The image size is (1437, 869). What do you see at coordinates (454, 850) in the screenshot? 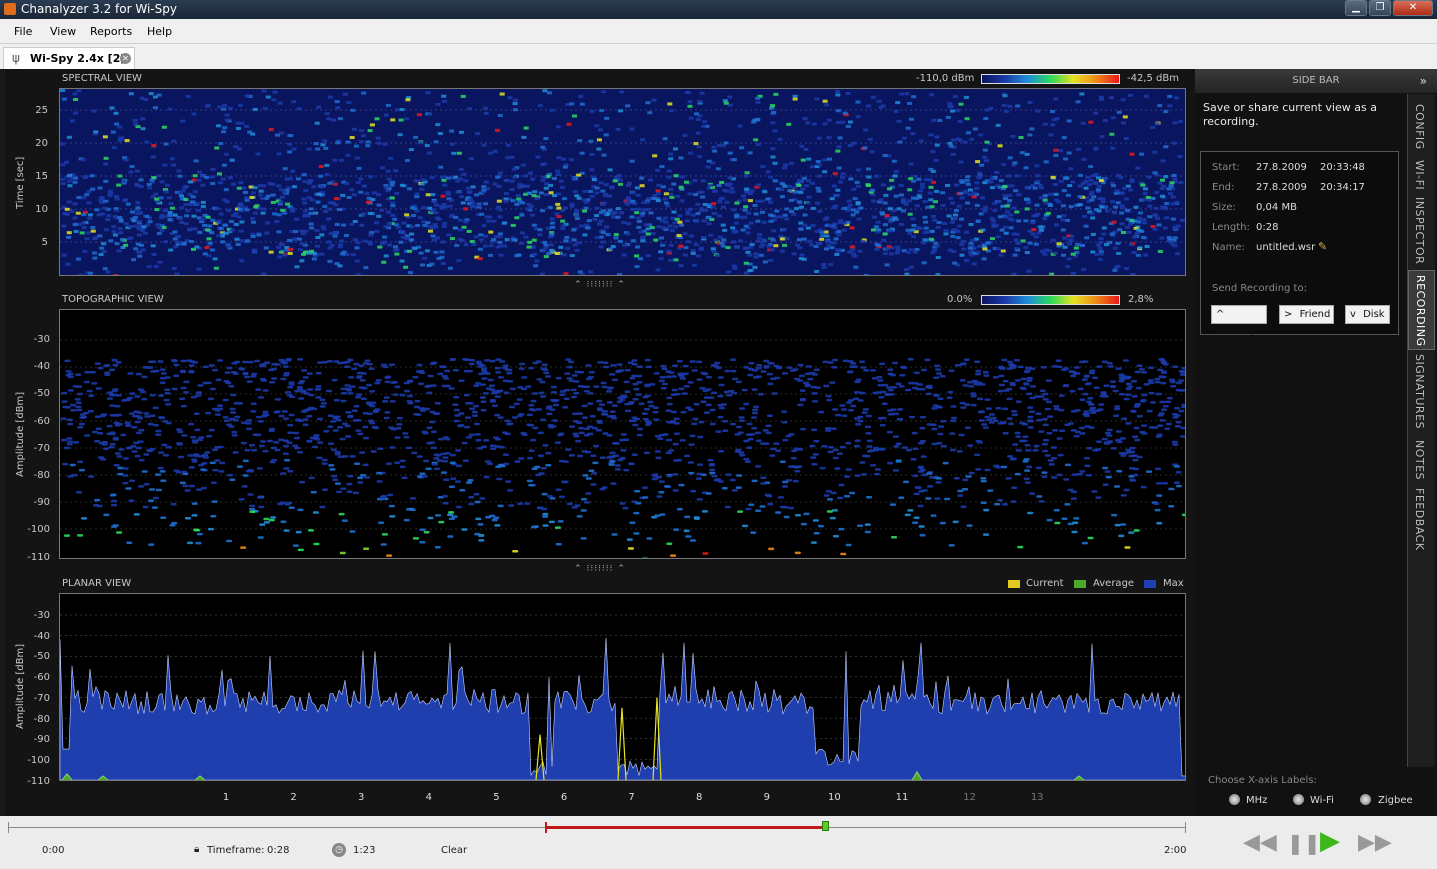
I see `clear-button: Clear` at bounding box center [454, 850].